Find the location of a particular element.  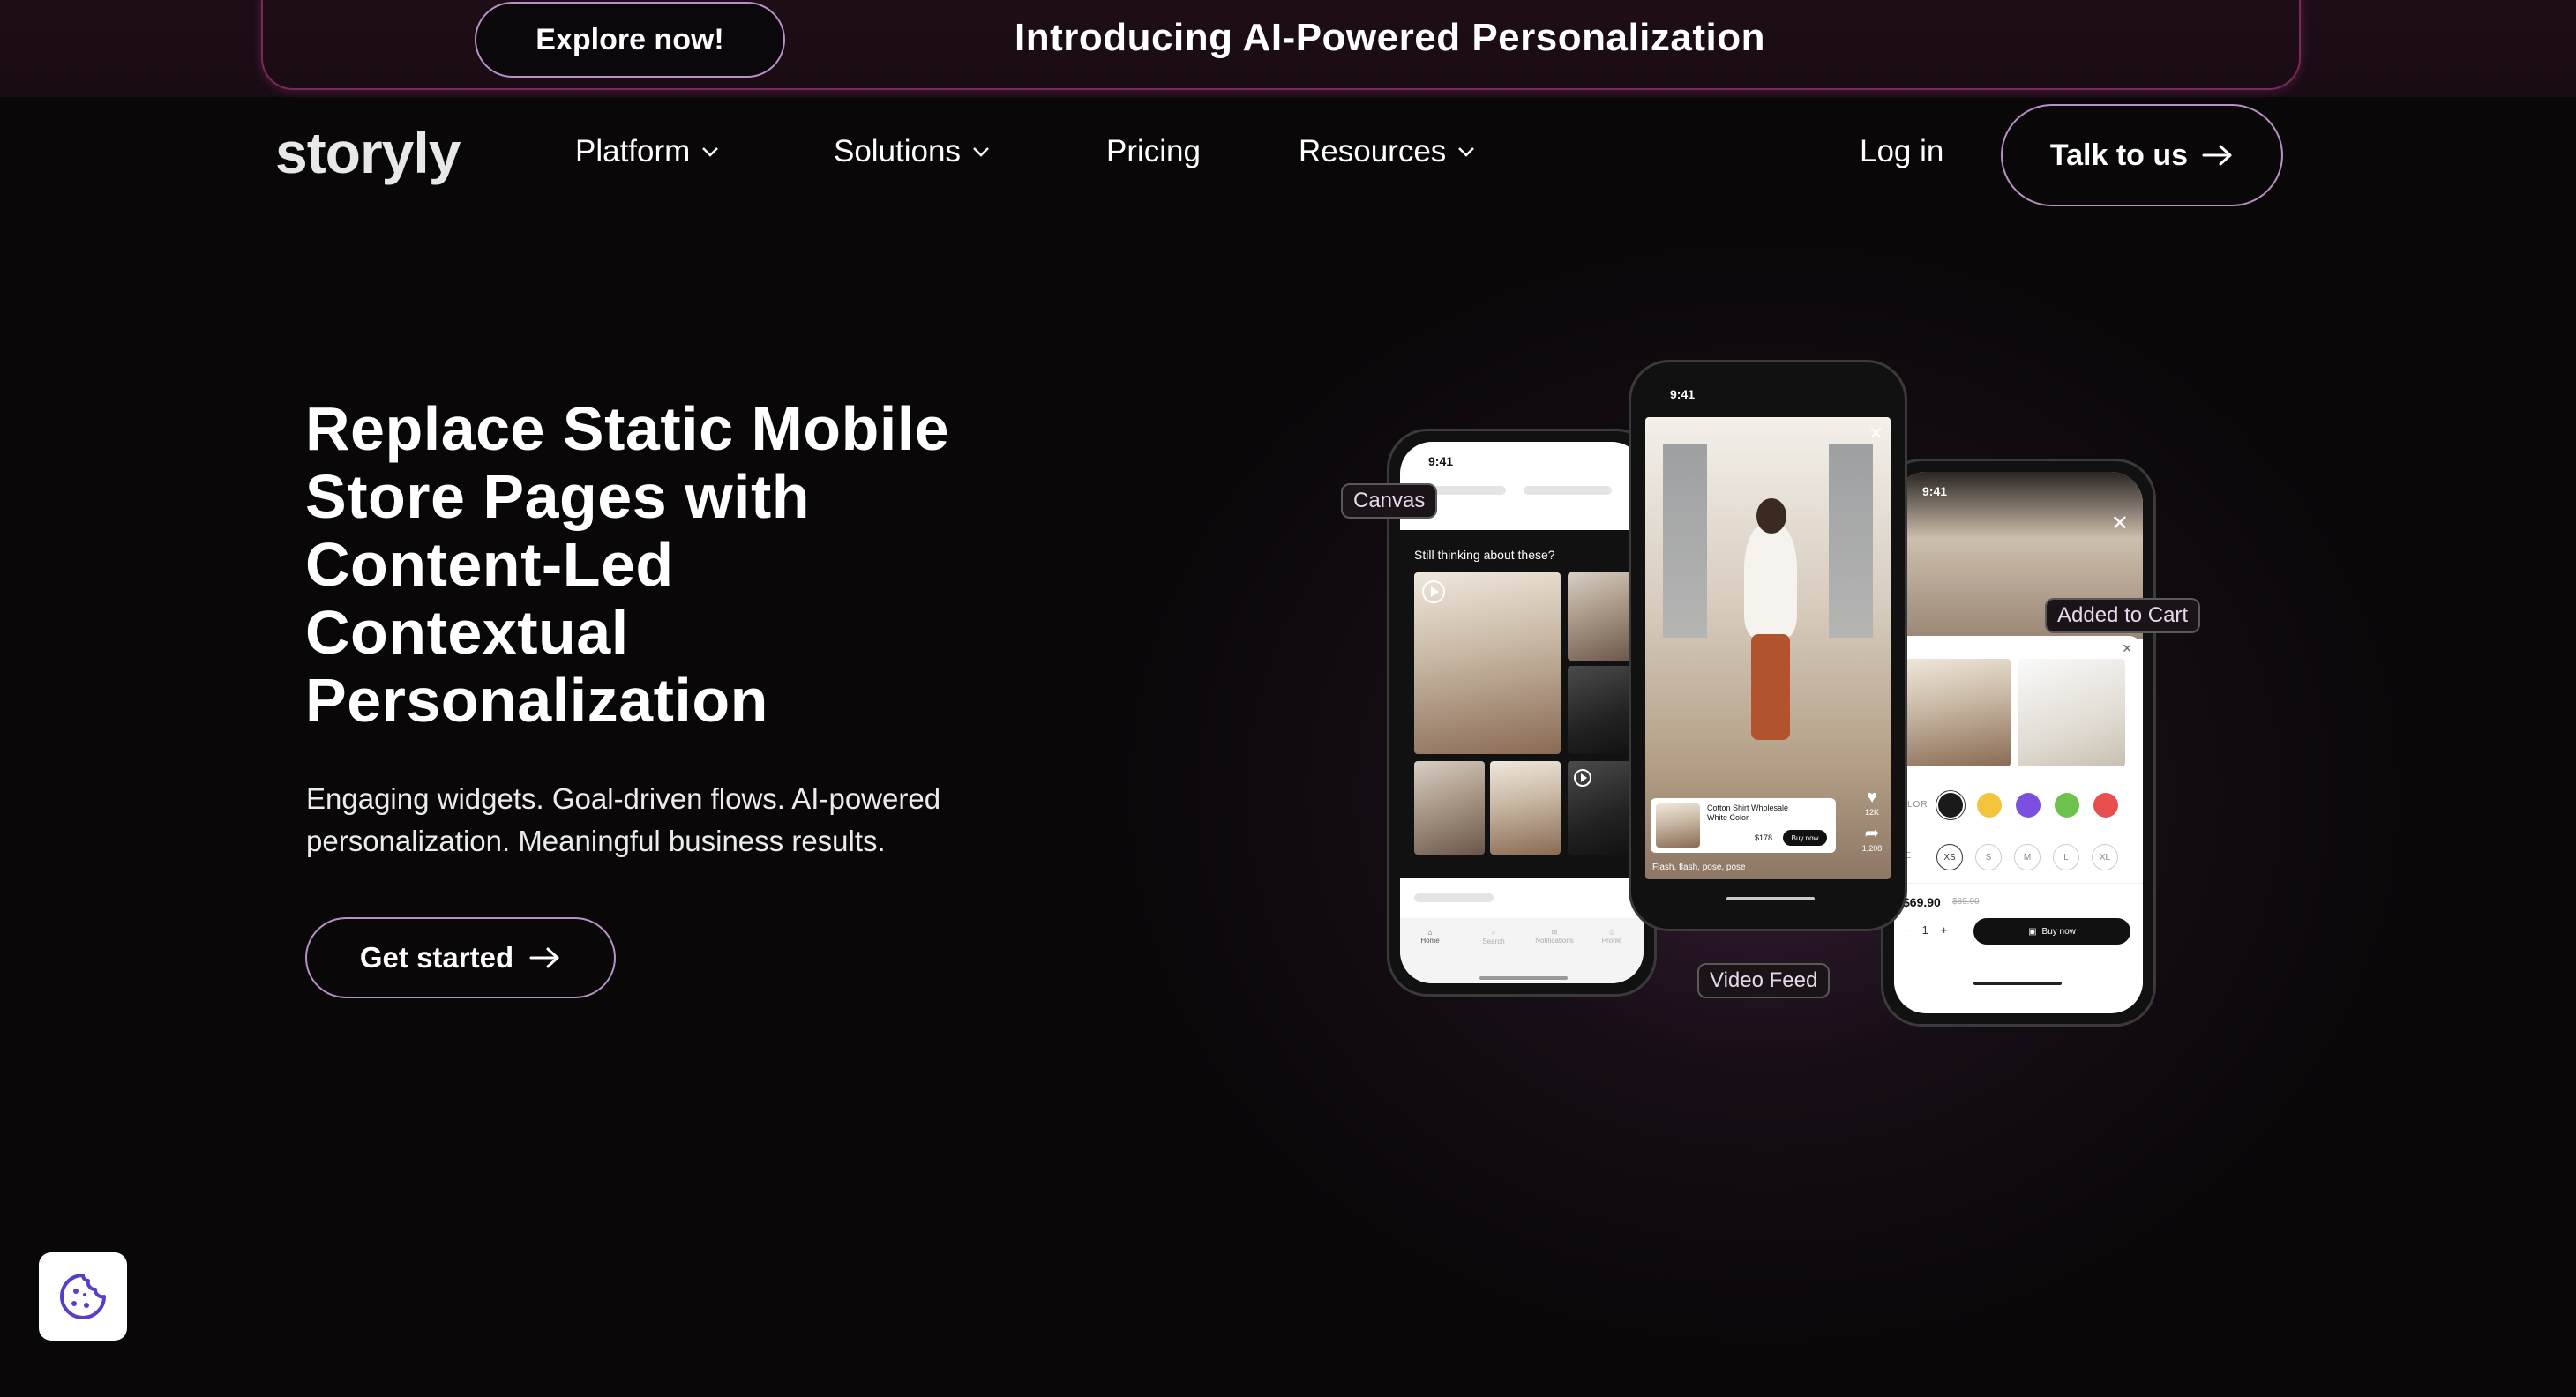

product-price: $178 is located at coordinates (1764, 837).